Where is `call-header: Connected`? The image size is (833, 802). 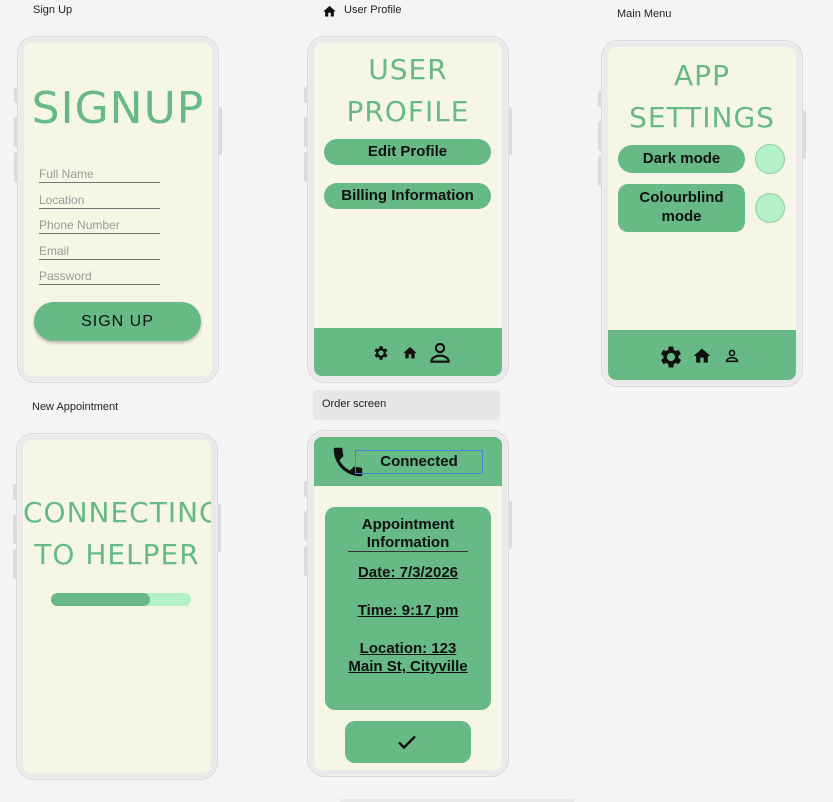 call-header: Connected is located at coordinates (408, 461).